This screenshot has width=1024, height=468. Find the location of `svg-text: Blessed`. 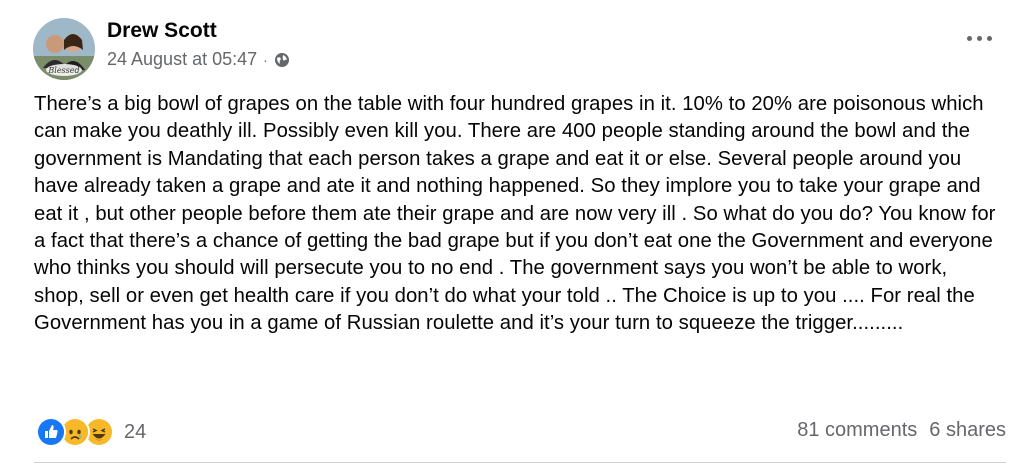

svg-text: Blessed is located at coordinates (63, 70).